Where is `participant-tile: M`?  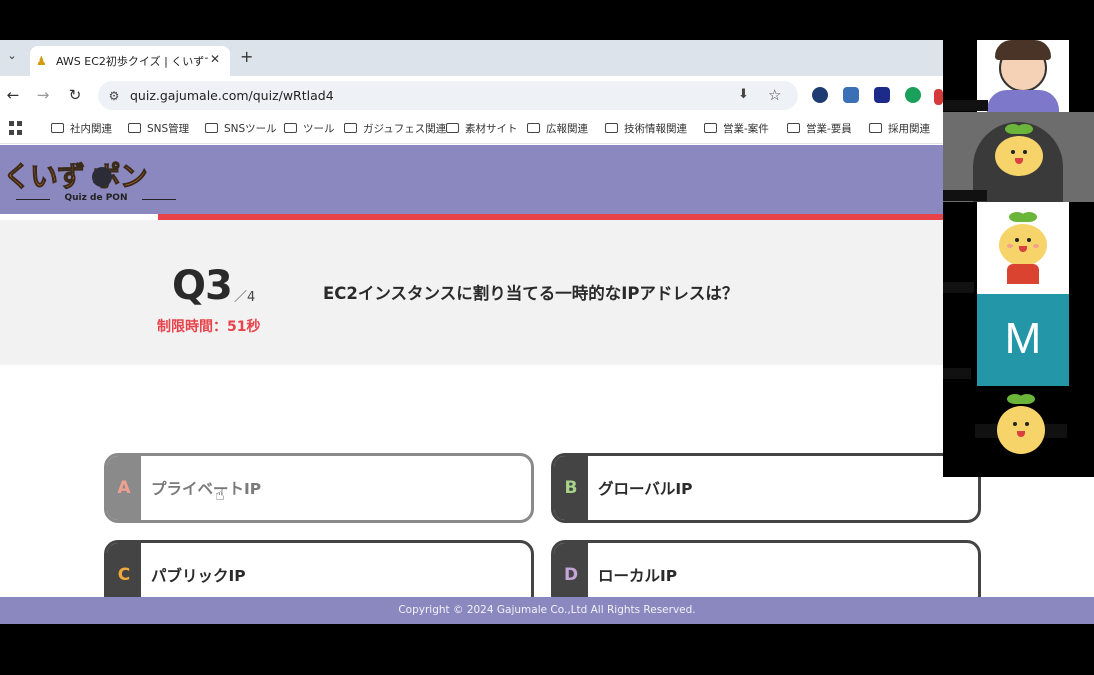
participant-tile: M is located at coordinates (1023, 340).